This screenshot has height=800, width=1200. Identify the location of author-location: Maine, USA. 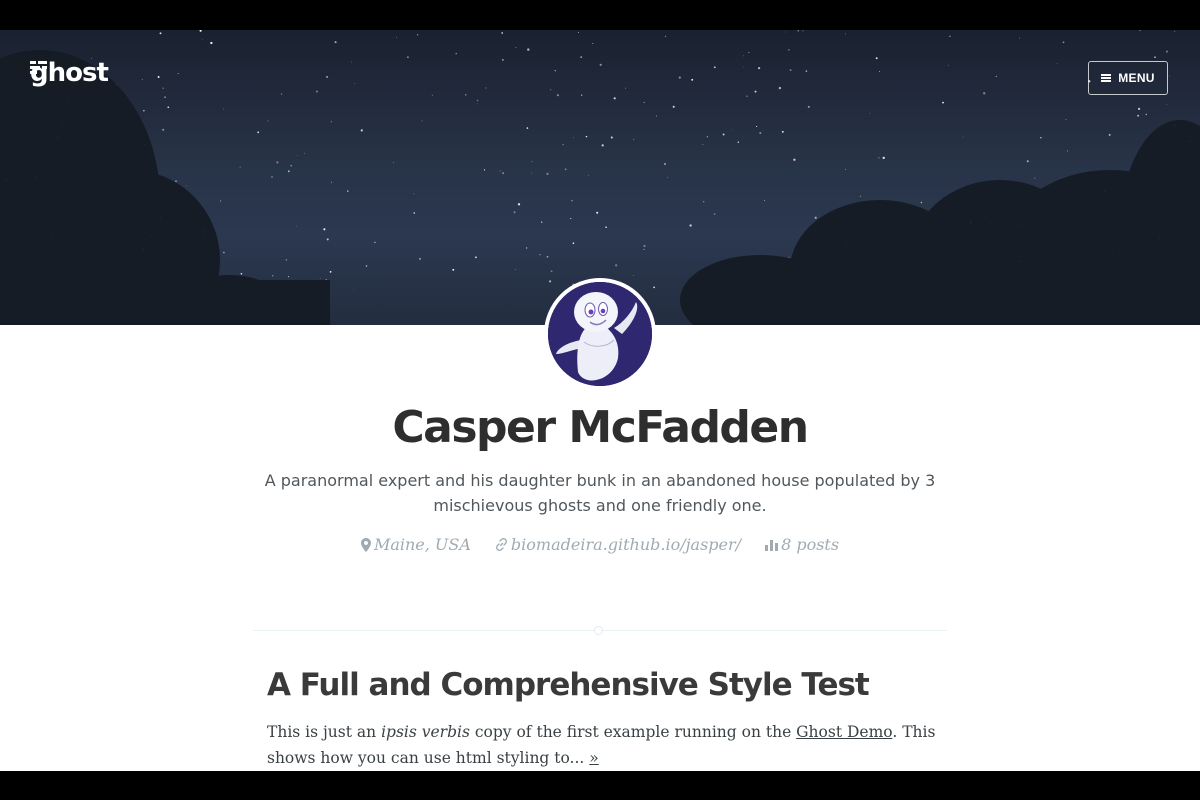
(415, 544).